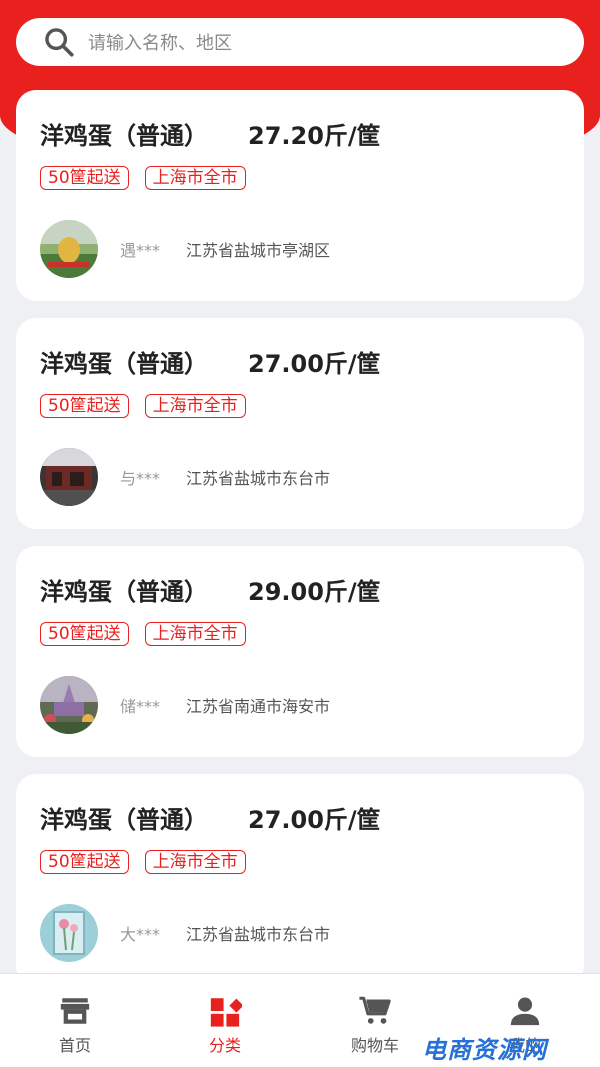 This screenshot has height=1067, width=600. Describe the element at coordinates (140, 934) in the screenshot. I see `seller-name: 大***` at that location.